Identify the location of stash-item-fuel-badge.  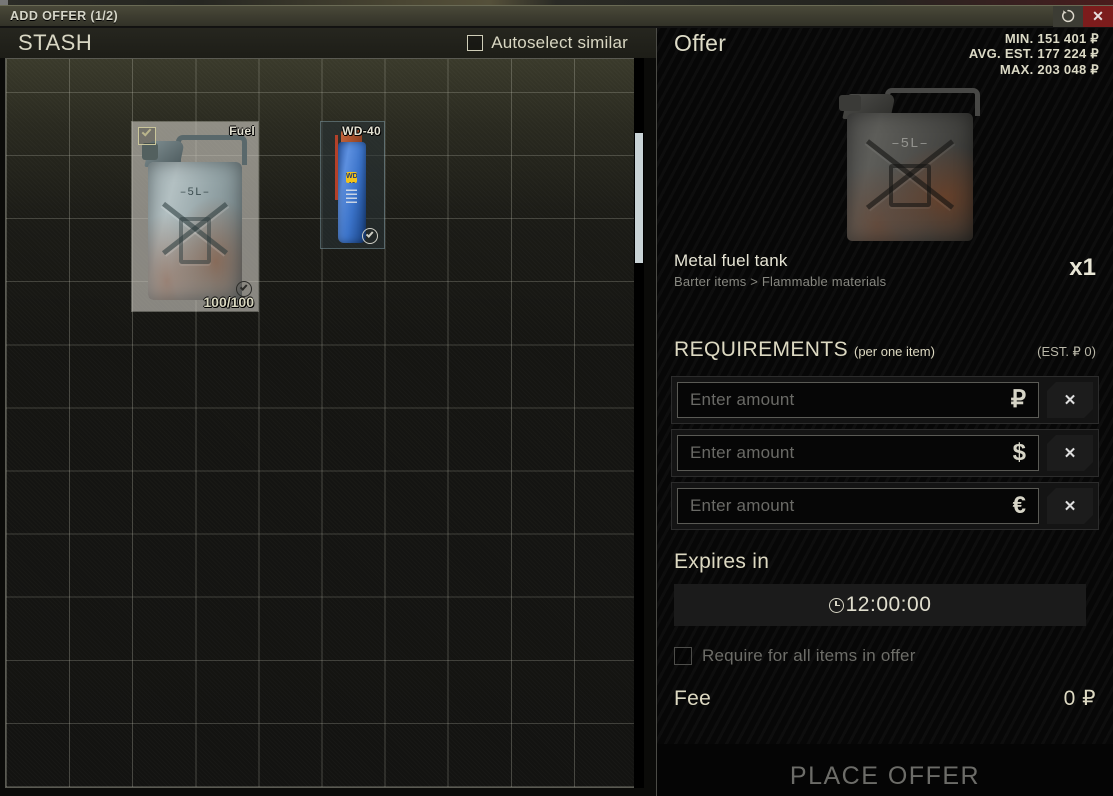
(244, 289).